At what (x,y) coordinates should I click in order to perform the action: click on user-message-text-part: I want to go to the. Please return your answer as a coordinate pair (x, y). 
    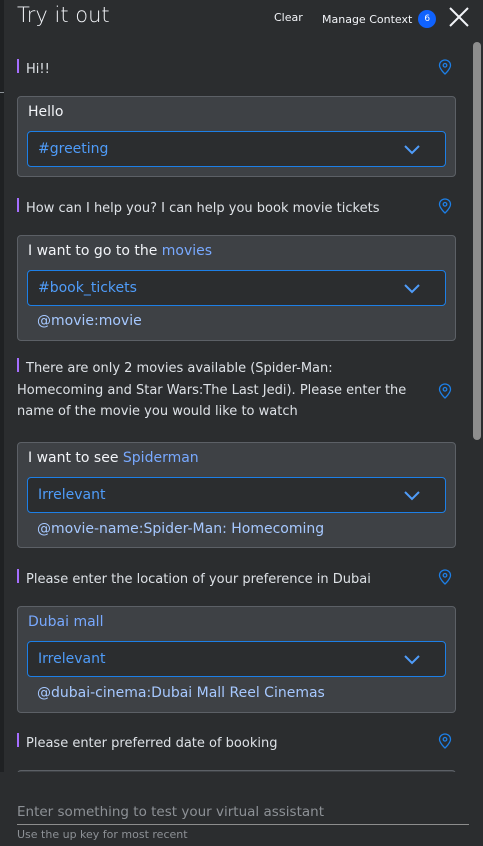
    Looking at the image, I should click on (95, 251).